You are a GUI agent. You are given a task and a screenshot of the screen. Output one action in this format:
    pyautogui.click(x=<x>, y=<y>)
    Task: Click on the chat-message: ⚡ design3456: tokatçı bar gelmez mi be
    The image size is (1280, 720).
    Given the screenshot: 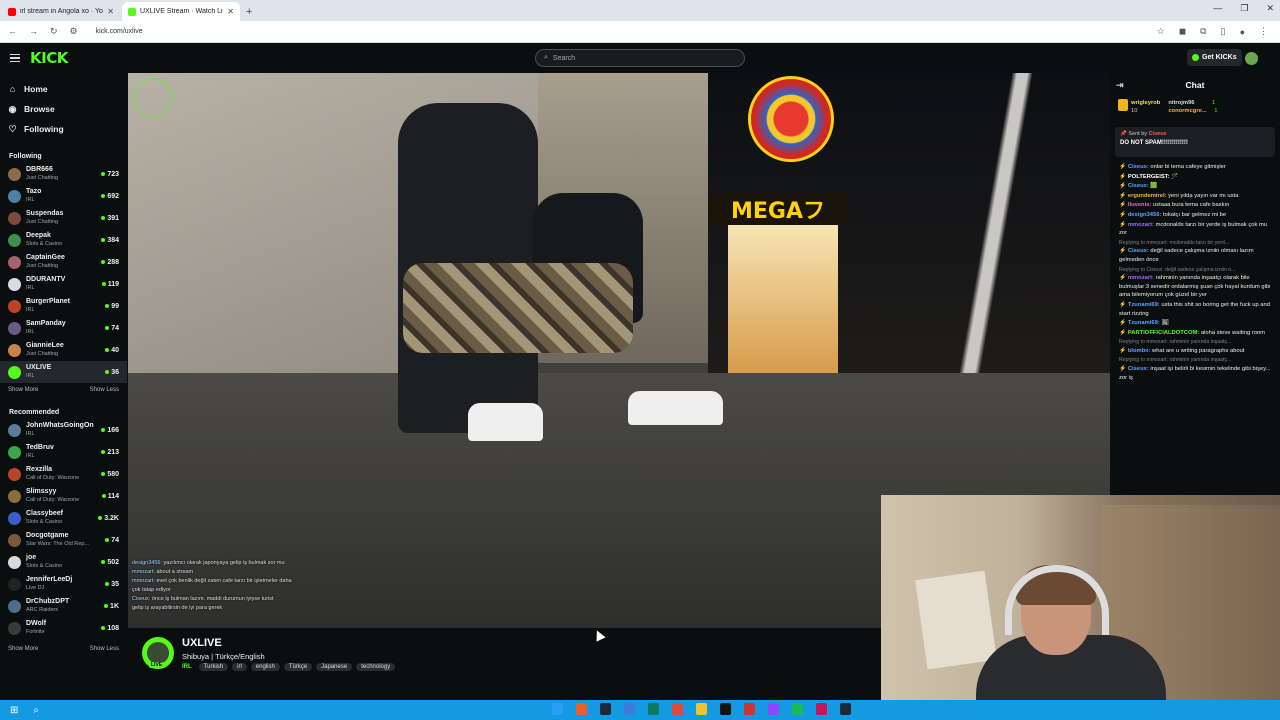 What is the action you would take?
    pyautogui.click(x=1195, y=215)
    